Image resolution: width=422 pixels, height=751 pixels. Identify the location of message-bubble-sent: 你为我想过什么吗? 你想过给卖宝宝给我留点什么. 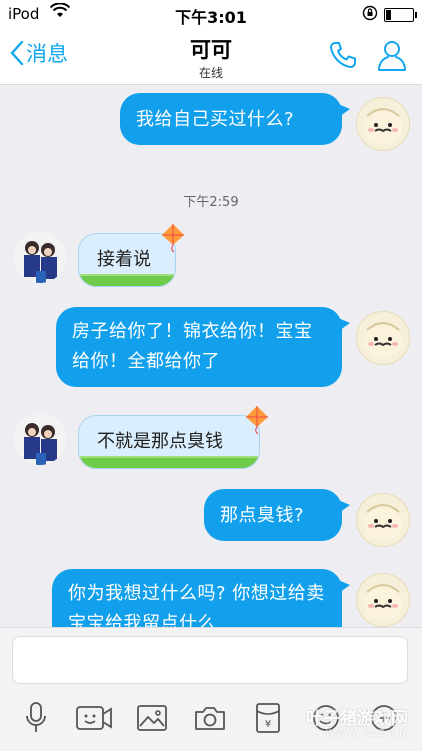
(201, 598).